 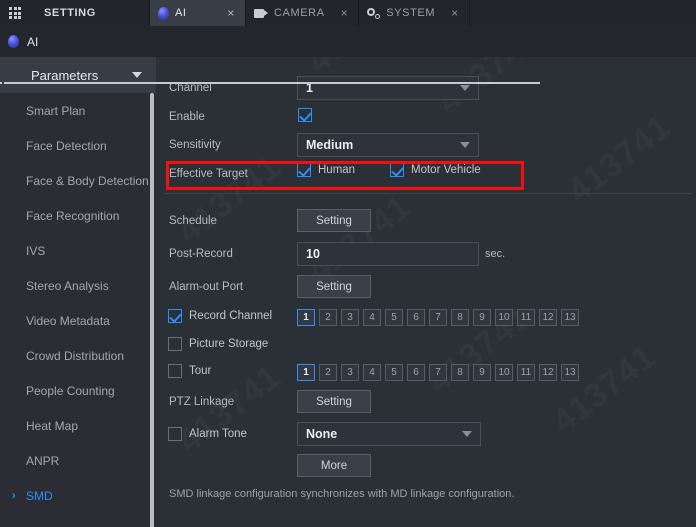 I want to click on tab-setting: SETTING, so click(x=90, y=13).